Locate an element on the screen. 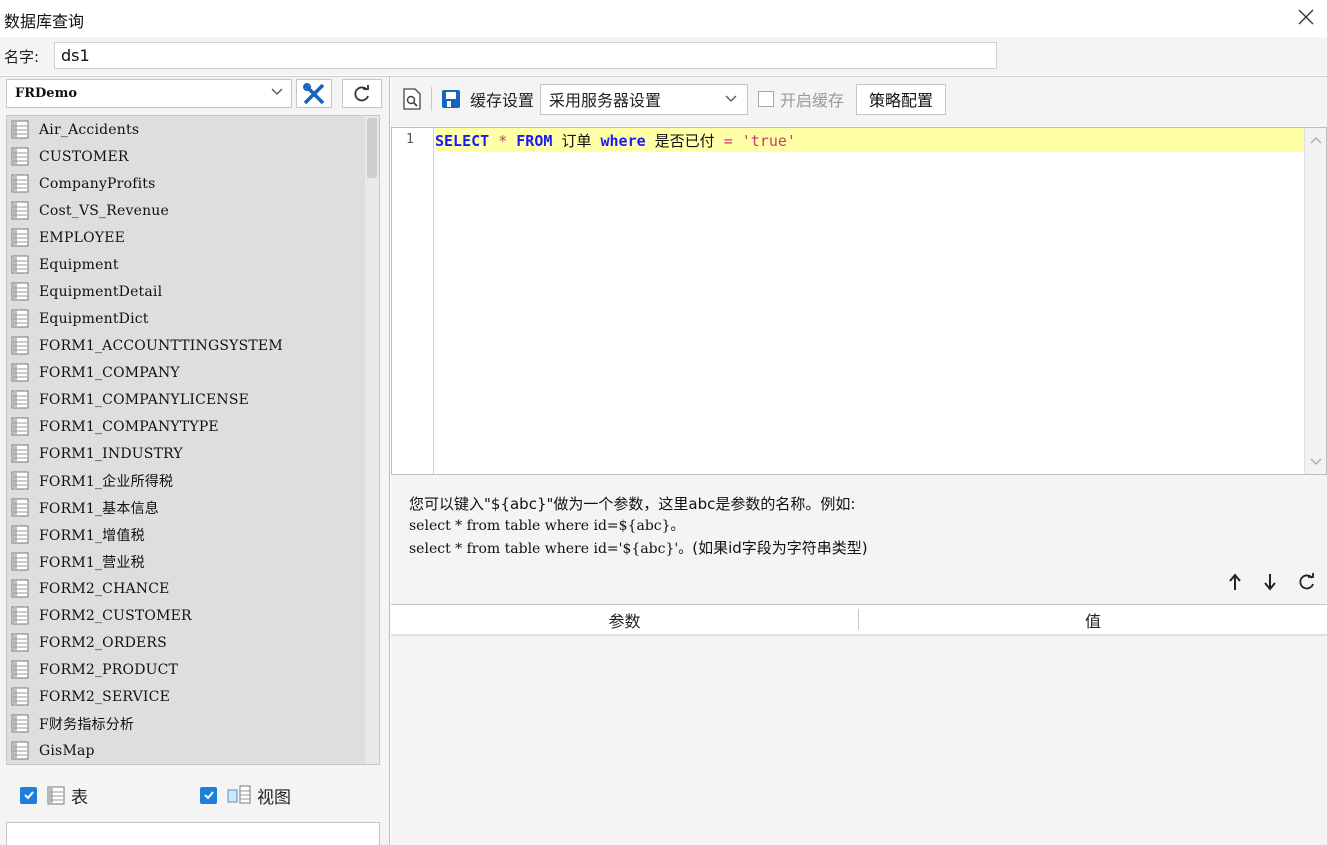  table-item: FORM2_SERVICE is located at coordinates (193, 696).